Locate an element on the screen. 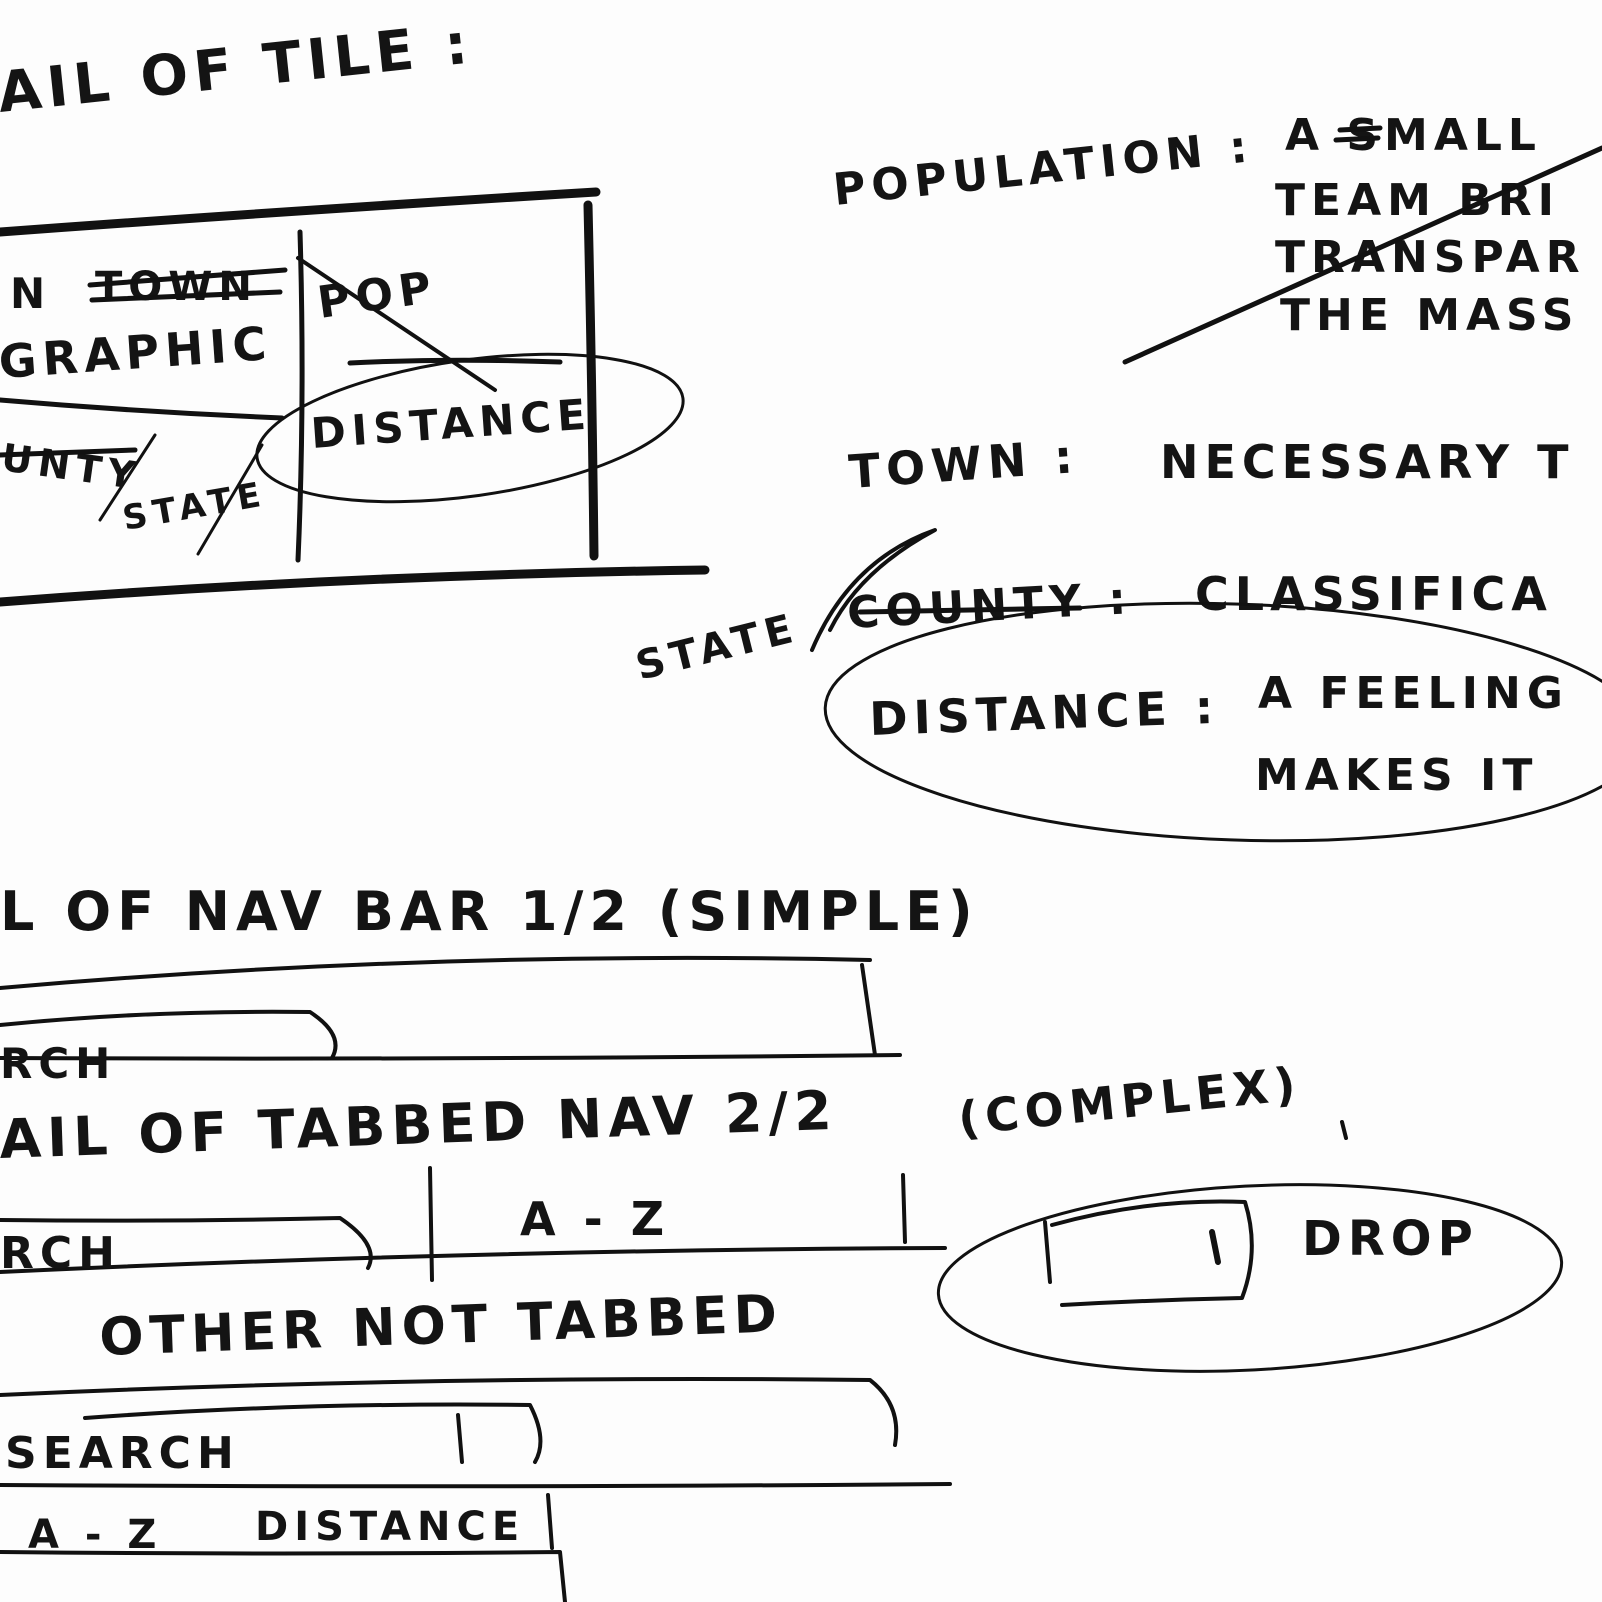 The width and height of the screenshot is (1602, 1602). tile-distance-label: DISTANCE is located at coordinates (451, 423).